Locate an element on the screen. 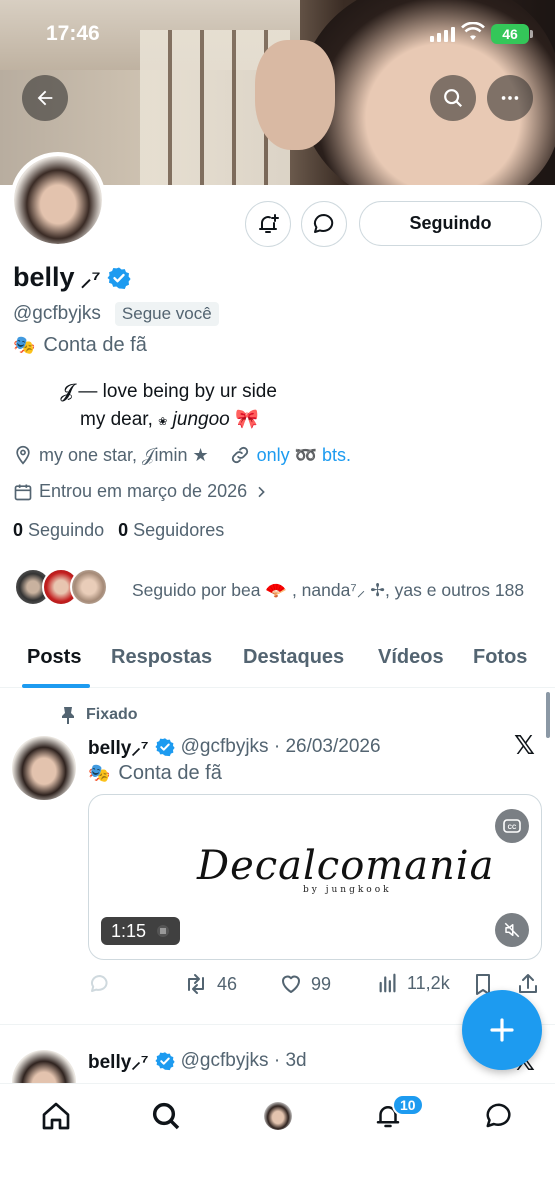 Image resolution: width=555 pixels, height=1200 pixels. post-header: belly⸝⁷ @gcfbyjks · 3d is located at coordinates (197, 1061).